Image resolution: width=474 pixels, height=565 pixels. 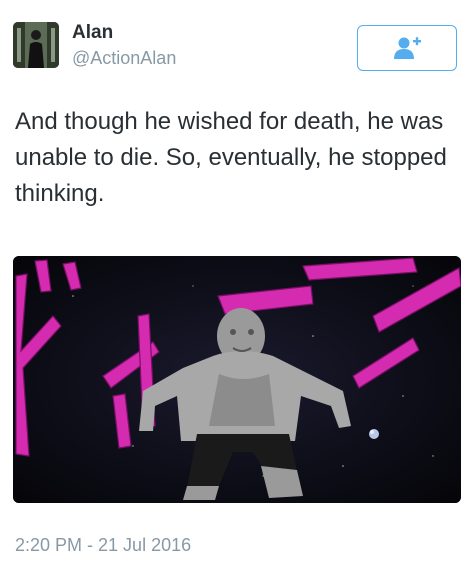 I want to click on author-handle: @ActionAlan, so click(x=124, y=58).